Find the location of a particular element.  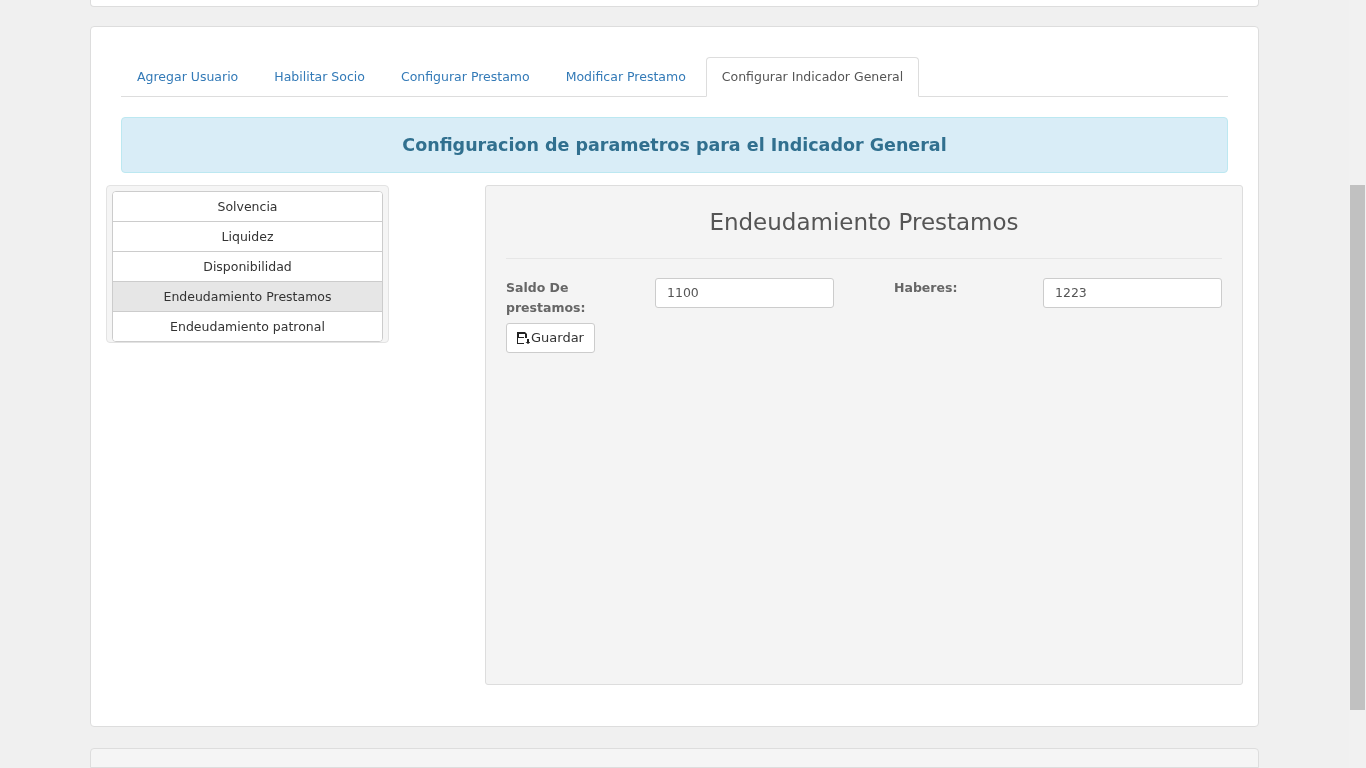

number-input: 1223 is located at coordinates (1132, 292).